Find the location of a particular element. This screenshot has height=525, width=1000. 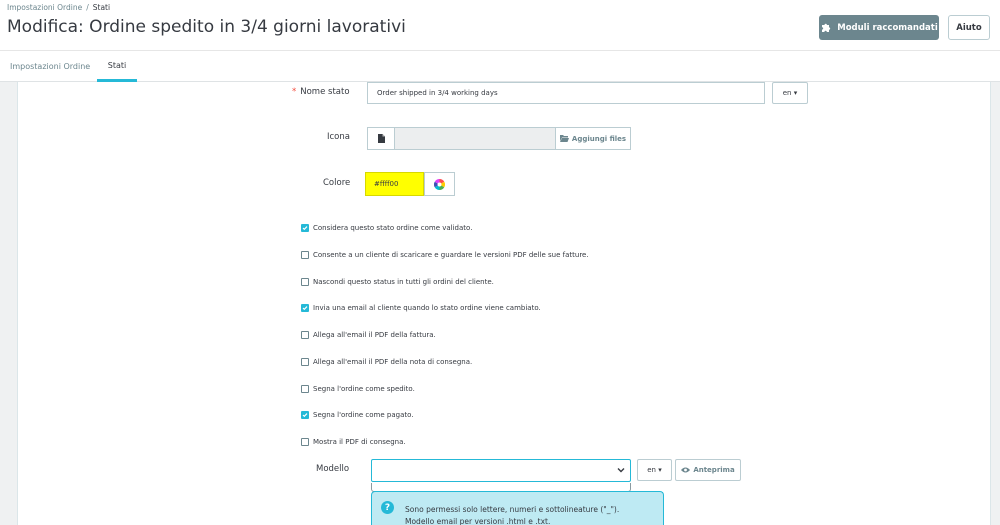

color-input: #ffff00 is located at coordinates (394, 184).